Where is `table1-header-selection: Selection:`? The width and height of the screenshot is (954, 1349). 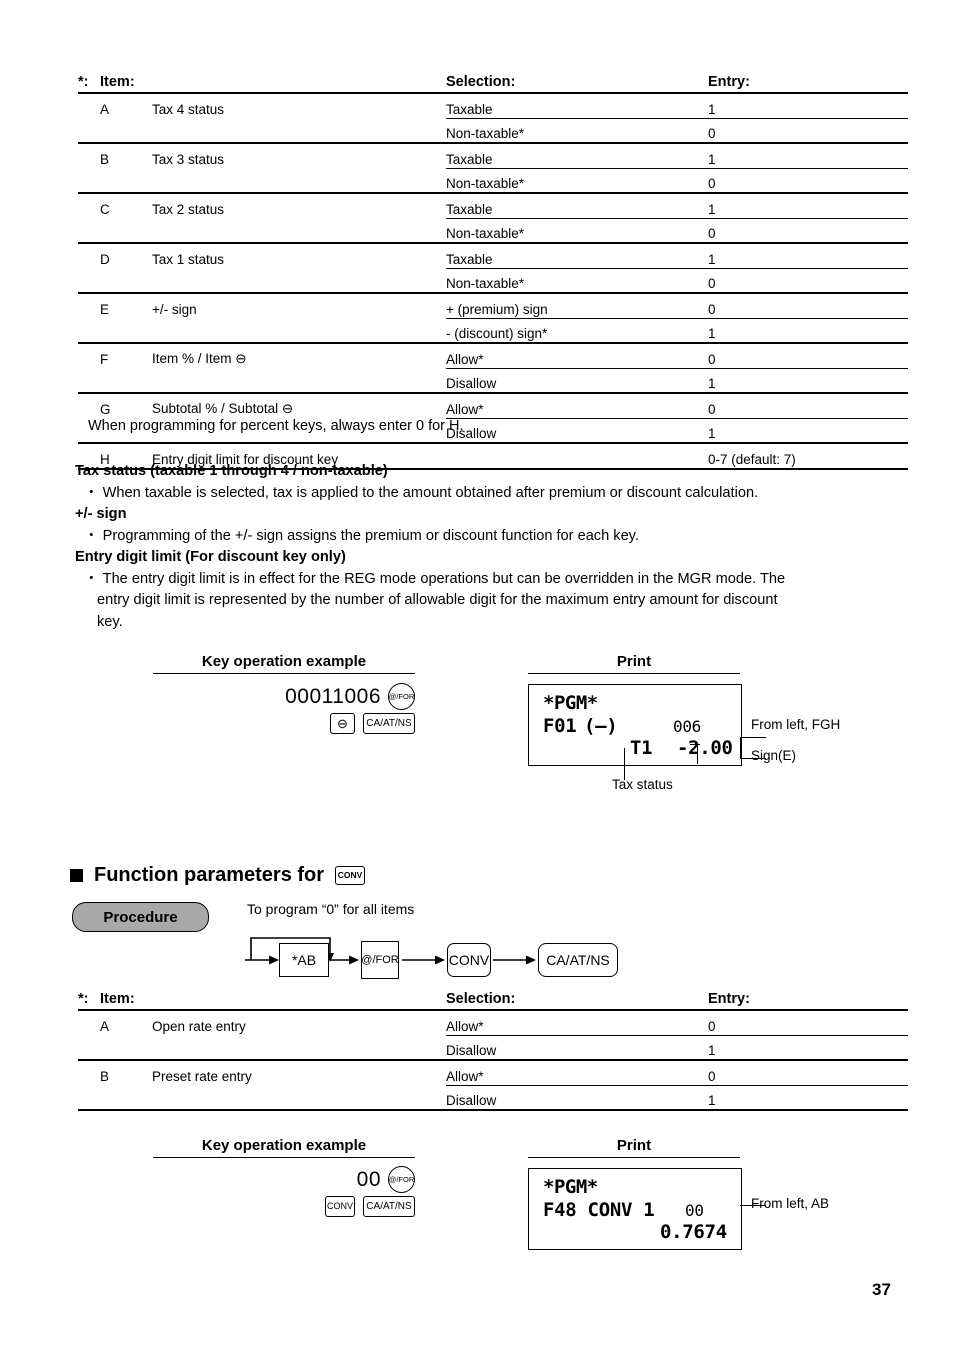 table1-header-selection: Selection: is located at coordinates (577, 84).